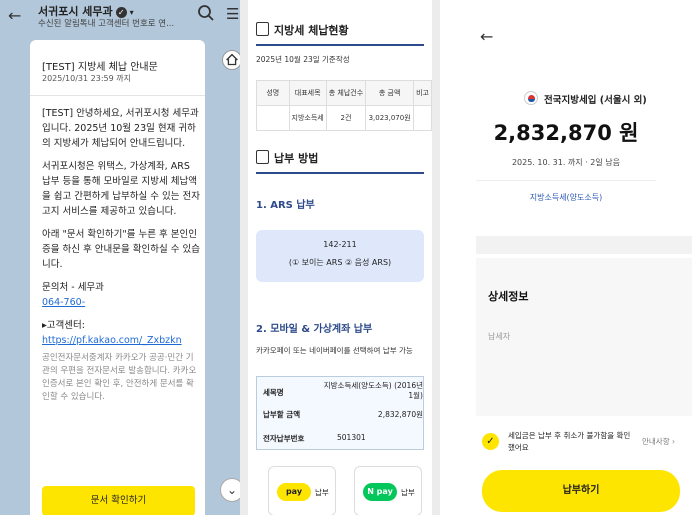 This screenshot has width=692, height=515. I want to click on chat-header: ← 서귀포시 세무과 ✓ ▾ 수신된 알림톡내 고객센터 번호로 연... ☰, so click(120, 18).